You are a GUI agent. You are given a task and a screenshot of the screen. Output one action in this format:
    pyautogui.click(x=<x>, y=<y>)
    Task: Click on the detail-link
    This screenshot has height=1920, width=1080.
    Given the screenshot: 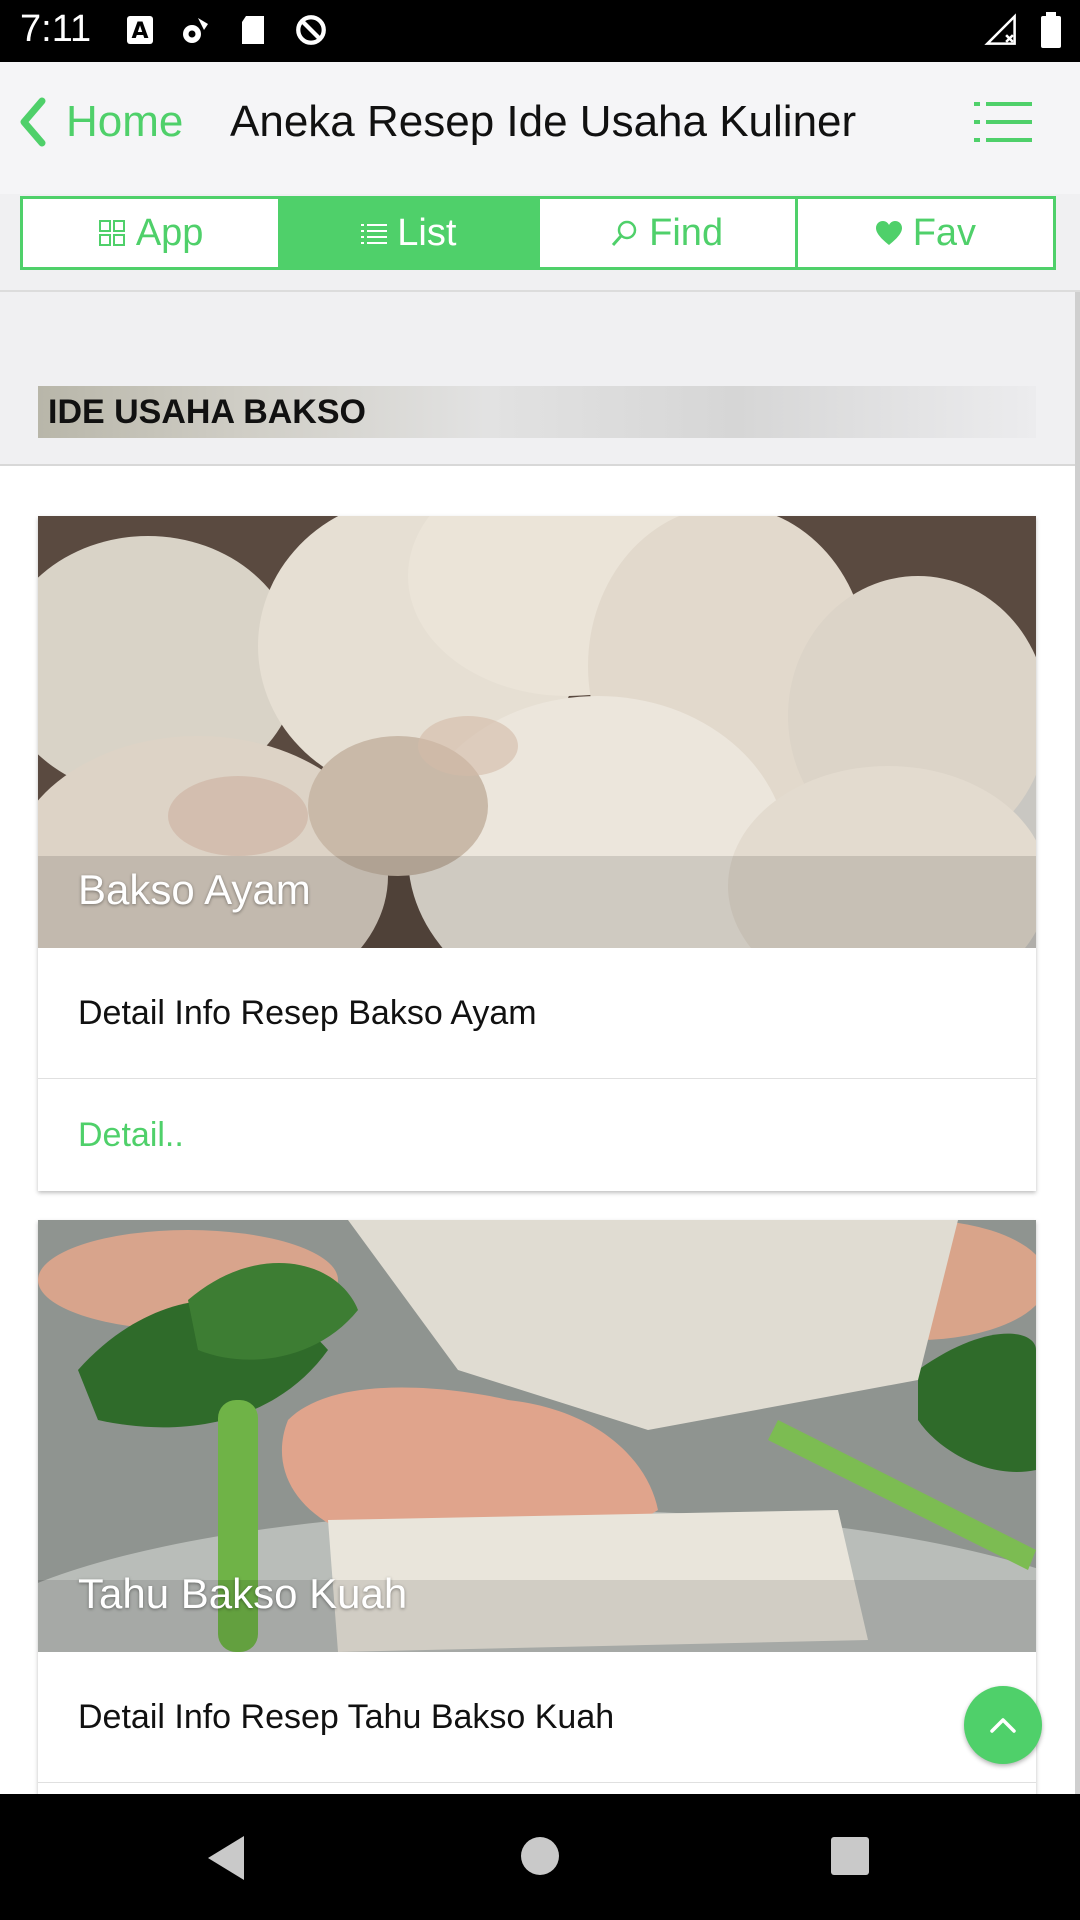 What is the action you would take?
    pyautogui.click(x=537, y=1788)
    